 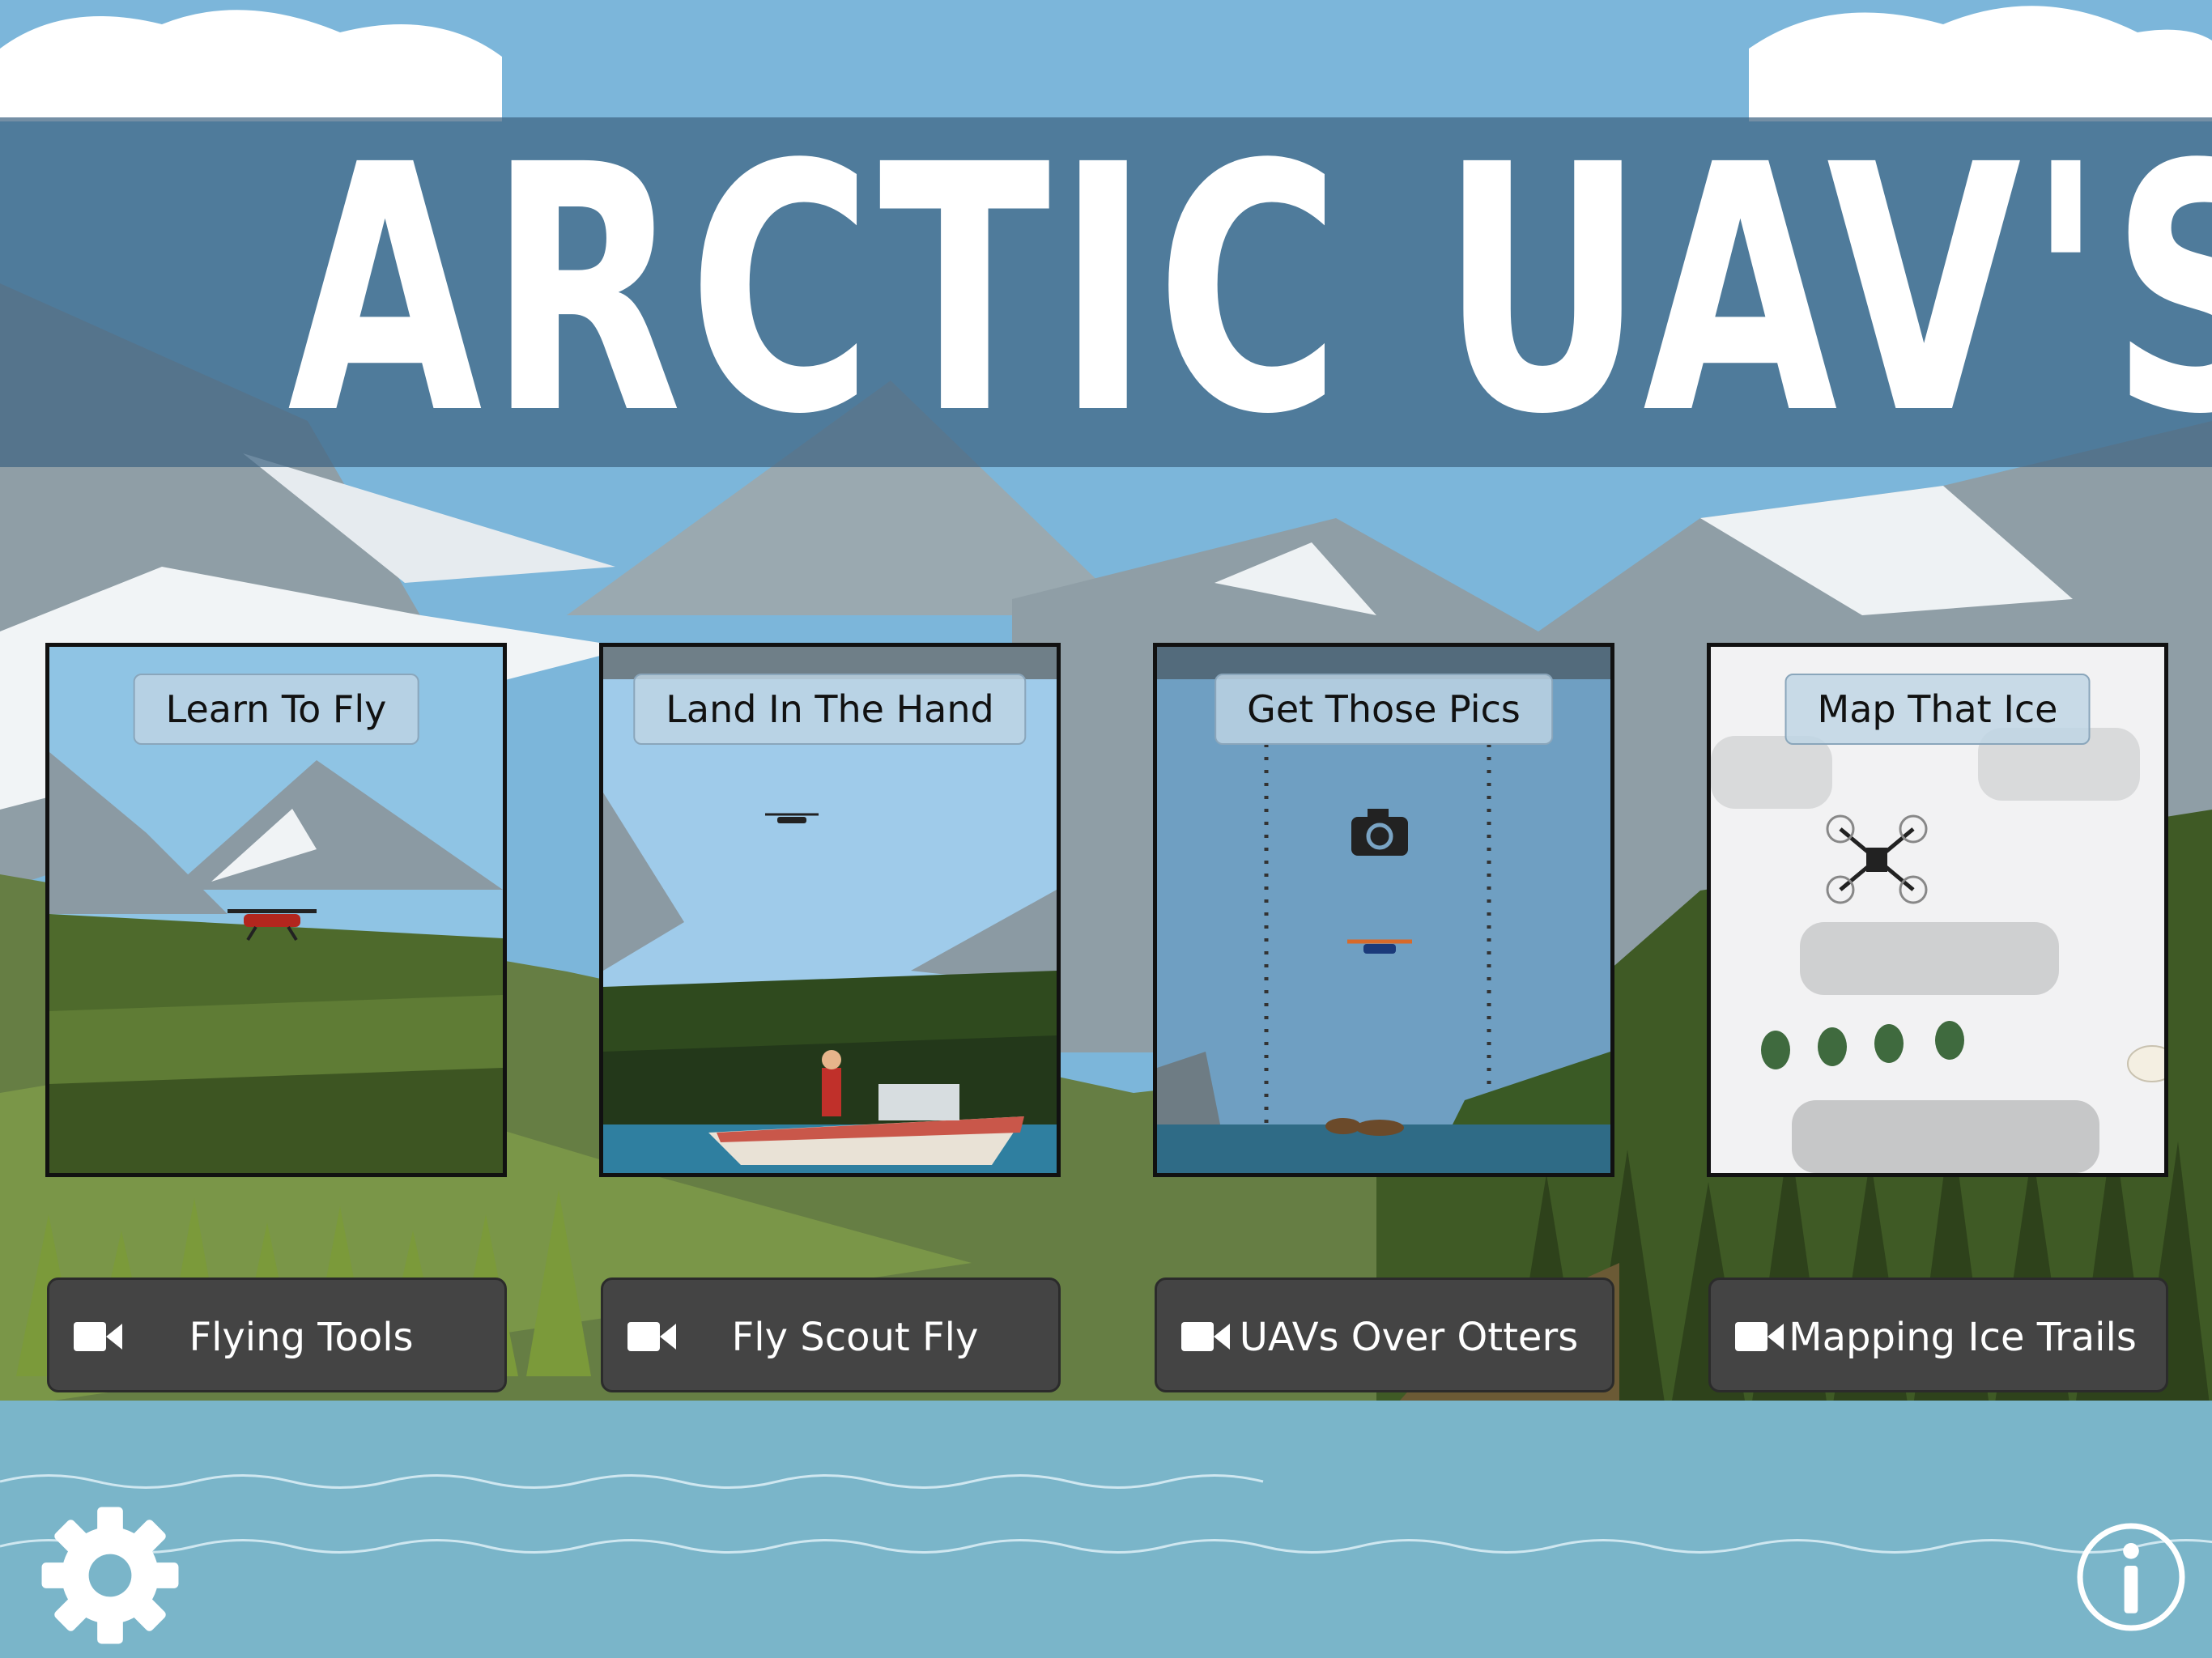 What do you see at coordinates (830, 709) in the screenshot?
I see `card-label: Land In The Hand` at bounding box center [830, 709].